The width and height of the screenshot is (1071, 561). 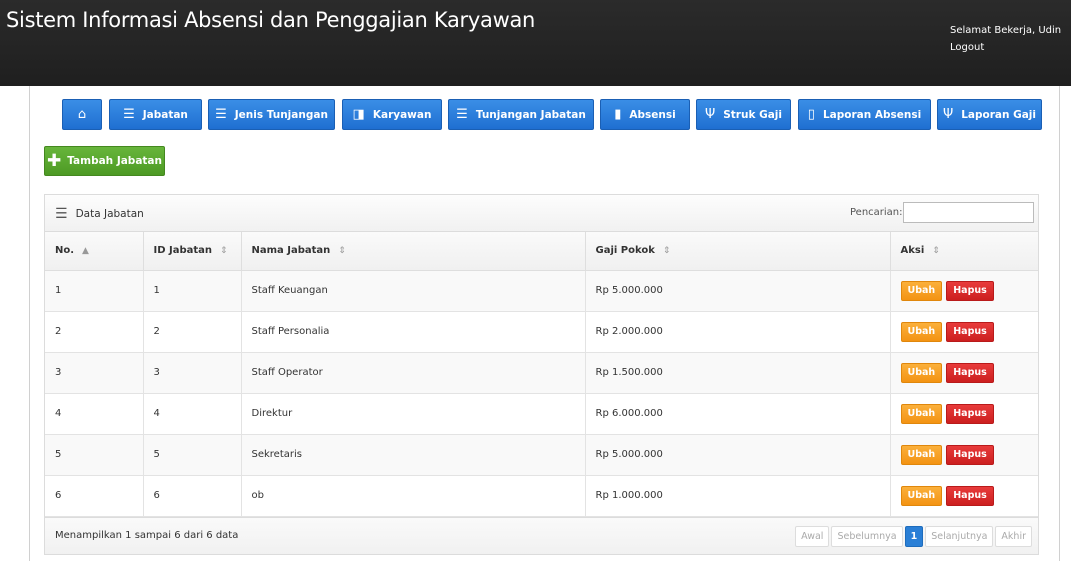 I want to click on cell-no: 5, so click(x=94, y=455).